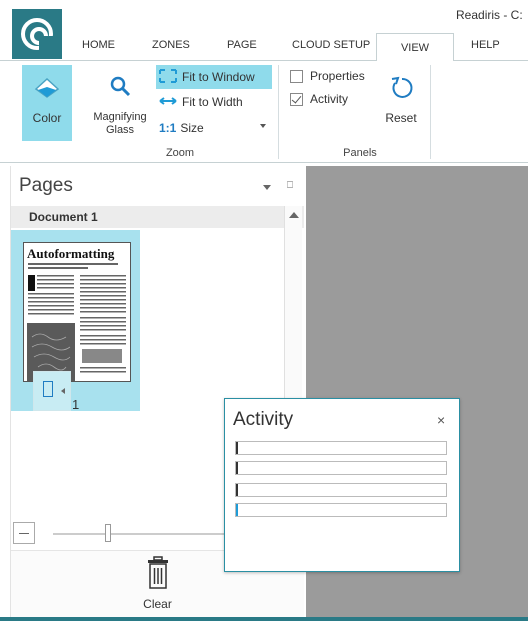 The width and height of the screenshot is (528, 621). Describe the element at coordinates (218, 77) in the screenshot. I see `fit-to-window-label: Fit to Window` at that location.